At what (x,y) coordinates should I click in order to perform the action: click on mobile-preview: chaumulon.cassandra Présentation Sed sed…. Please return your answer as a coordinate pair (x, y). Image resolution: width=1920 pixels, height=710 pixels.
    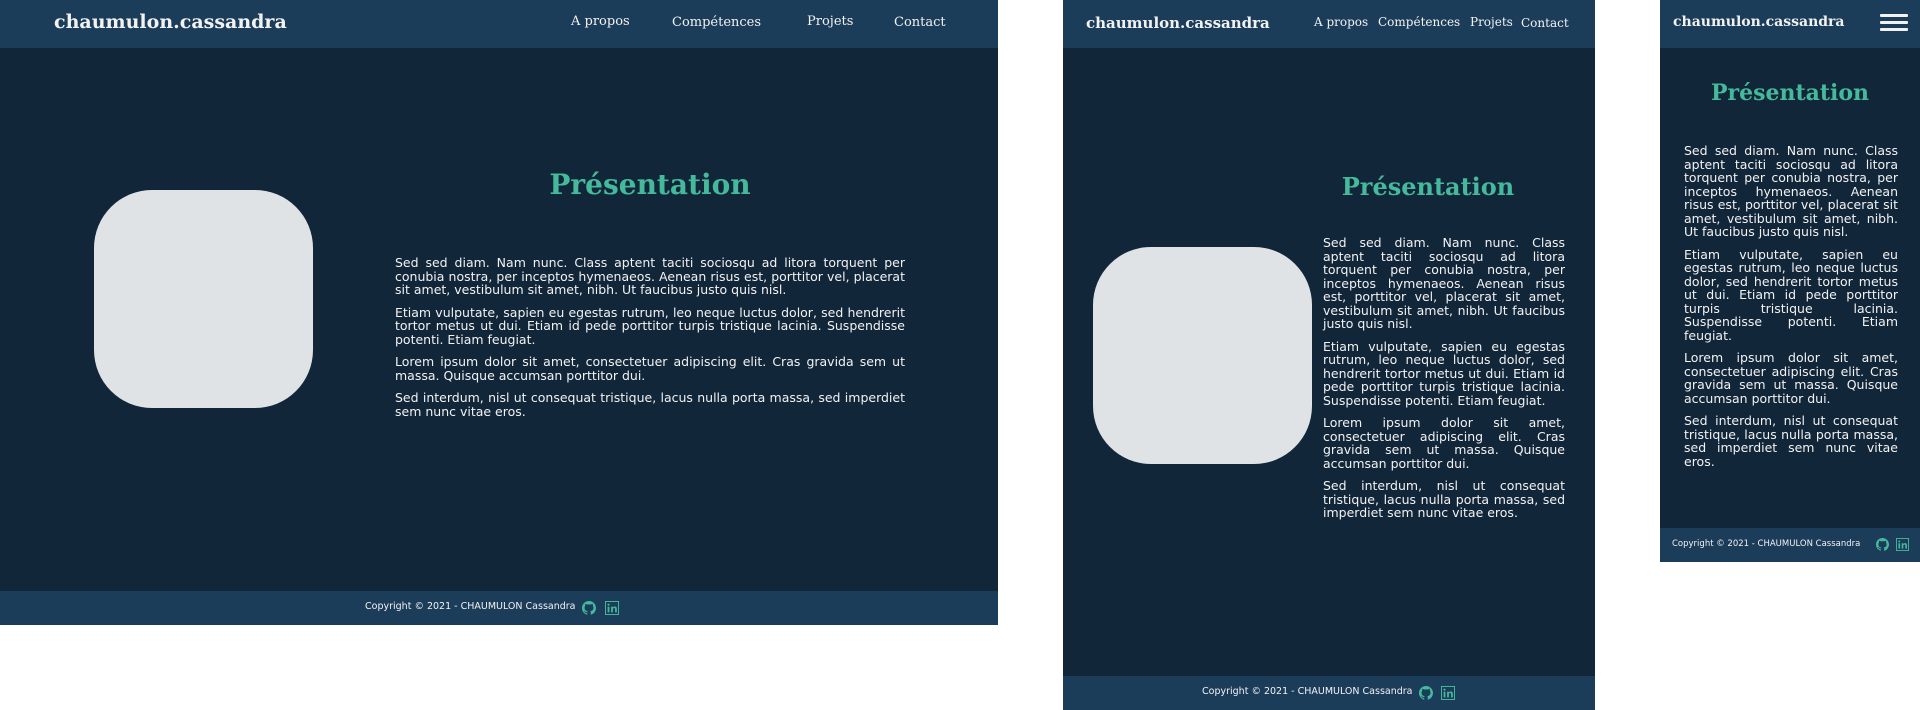
    Looking at the image, I should click on (1790, 281).